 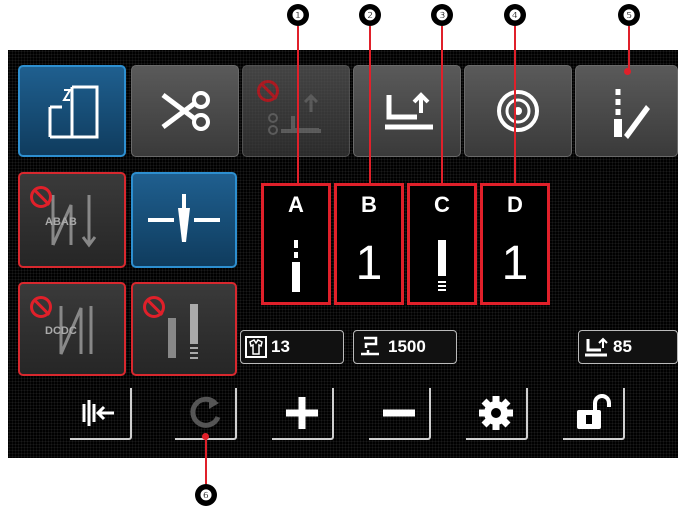 I want to click on scissors-icon, so click(x=185, y=111).